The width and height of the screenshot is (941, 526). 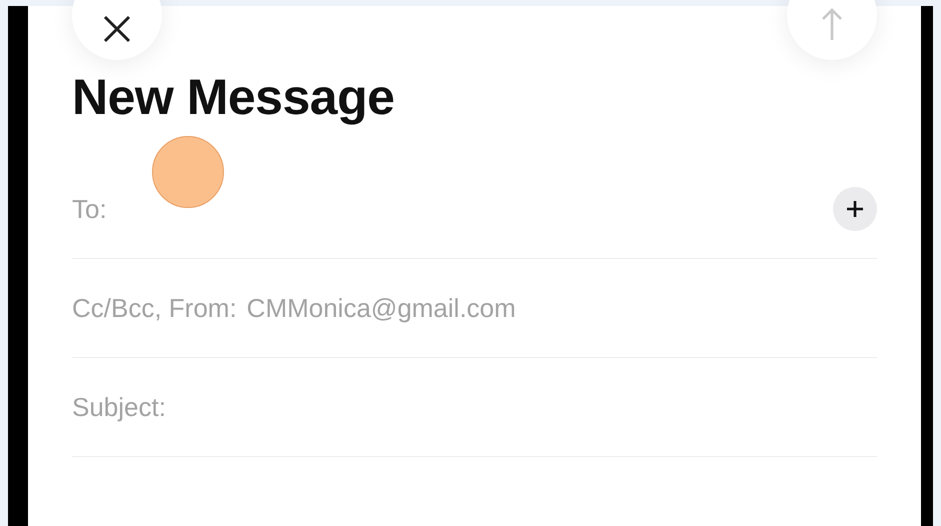 I want to click on field-label: Cc/Bcc, From:, so click(x=154, y=308).